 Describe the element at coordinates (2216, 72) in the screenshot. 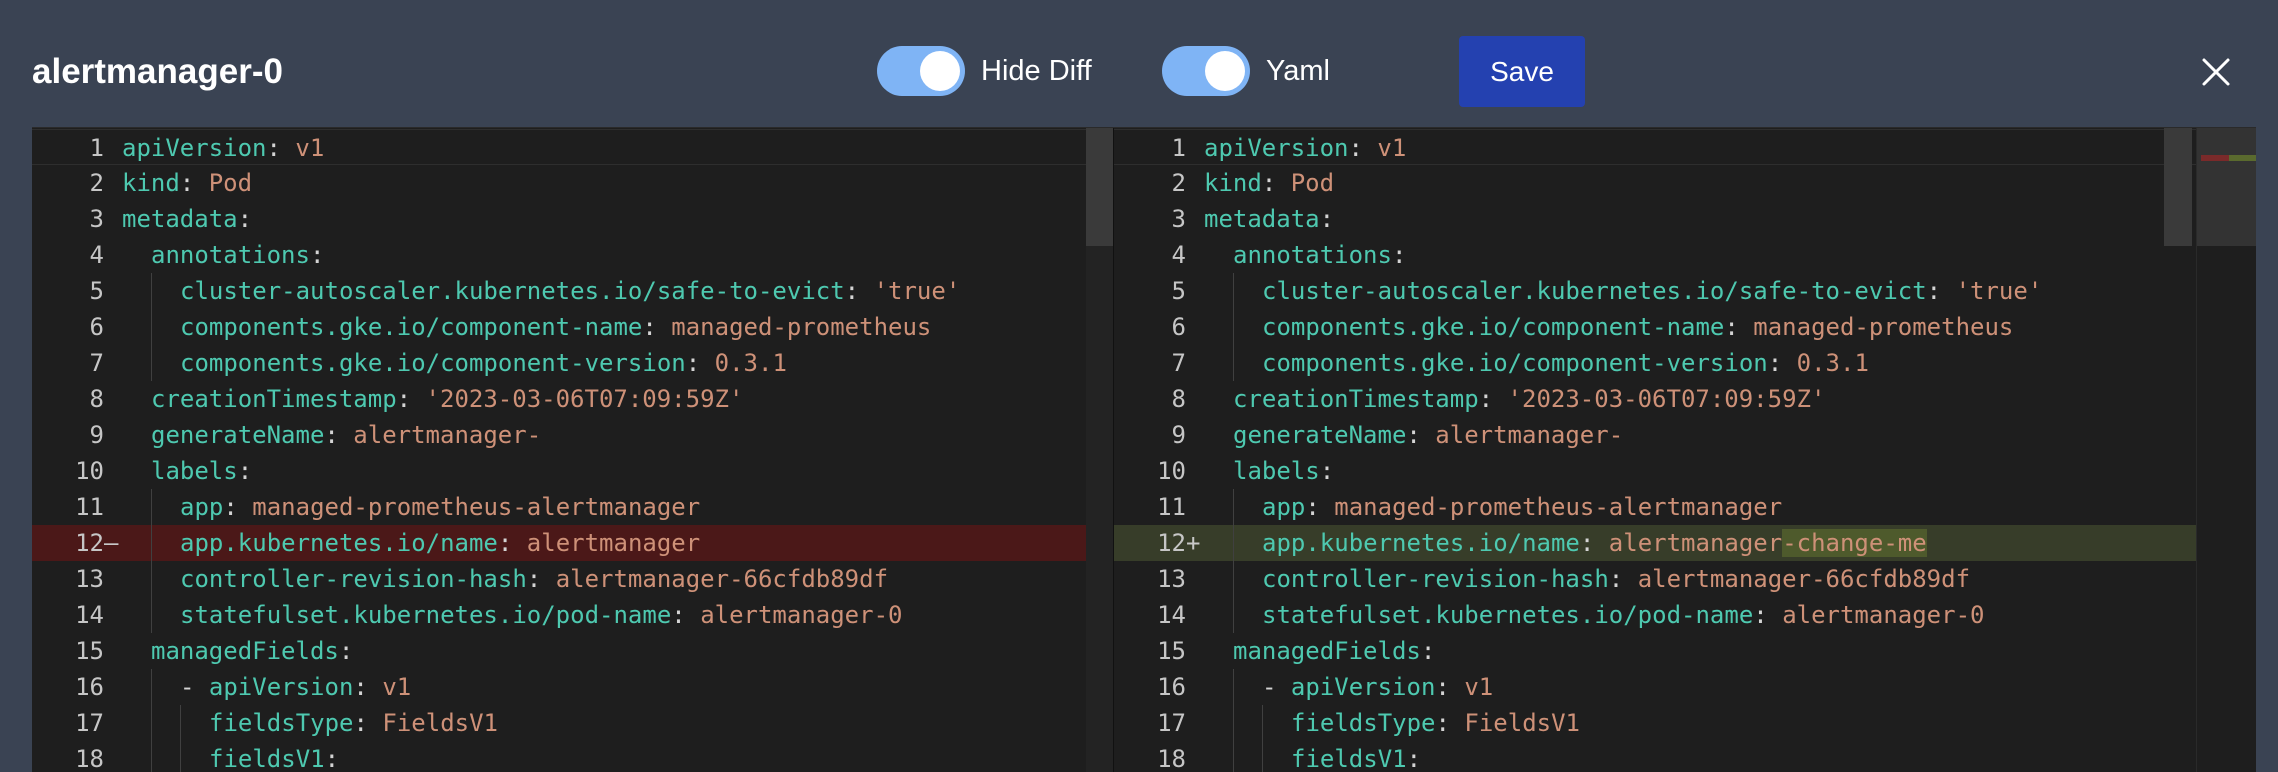

I see `close-icon` at that location.